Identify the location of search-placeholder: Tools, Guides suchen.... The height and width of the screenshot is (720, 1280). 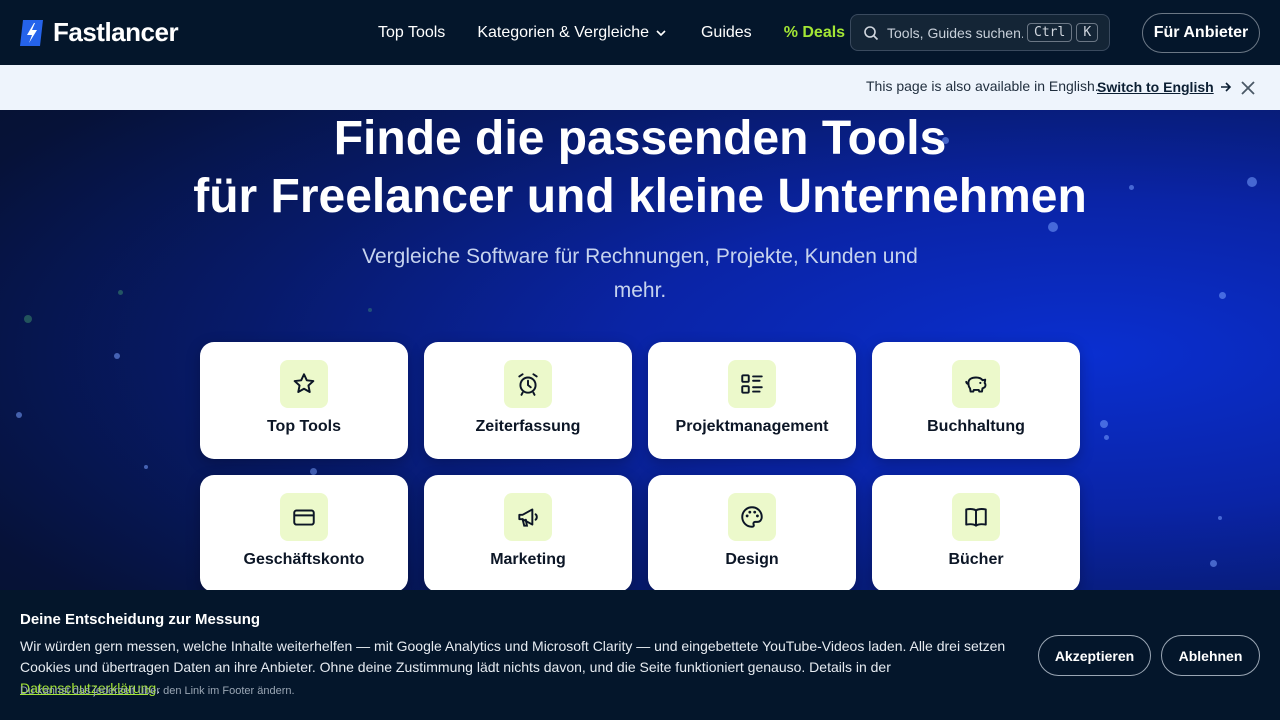
(955, 32).